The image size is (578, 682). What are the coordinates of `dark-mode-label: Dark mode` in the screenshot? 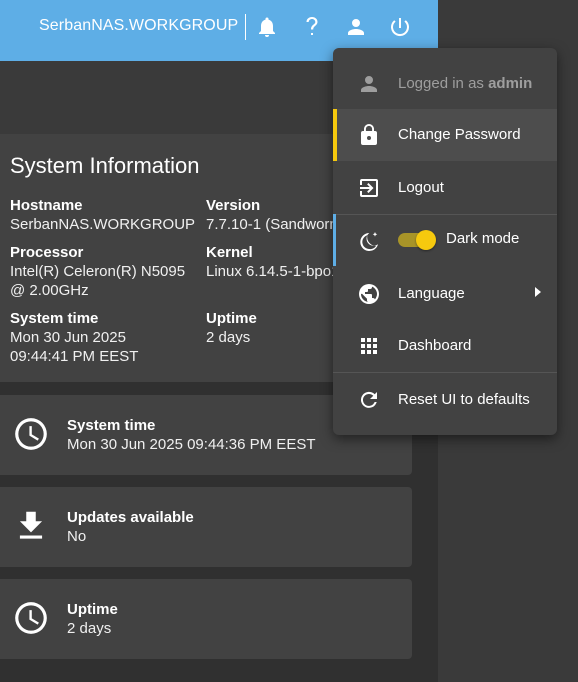 It's located at (483, 238).